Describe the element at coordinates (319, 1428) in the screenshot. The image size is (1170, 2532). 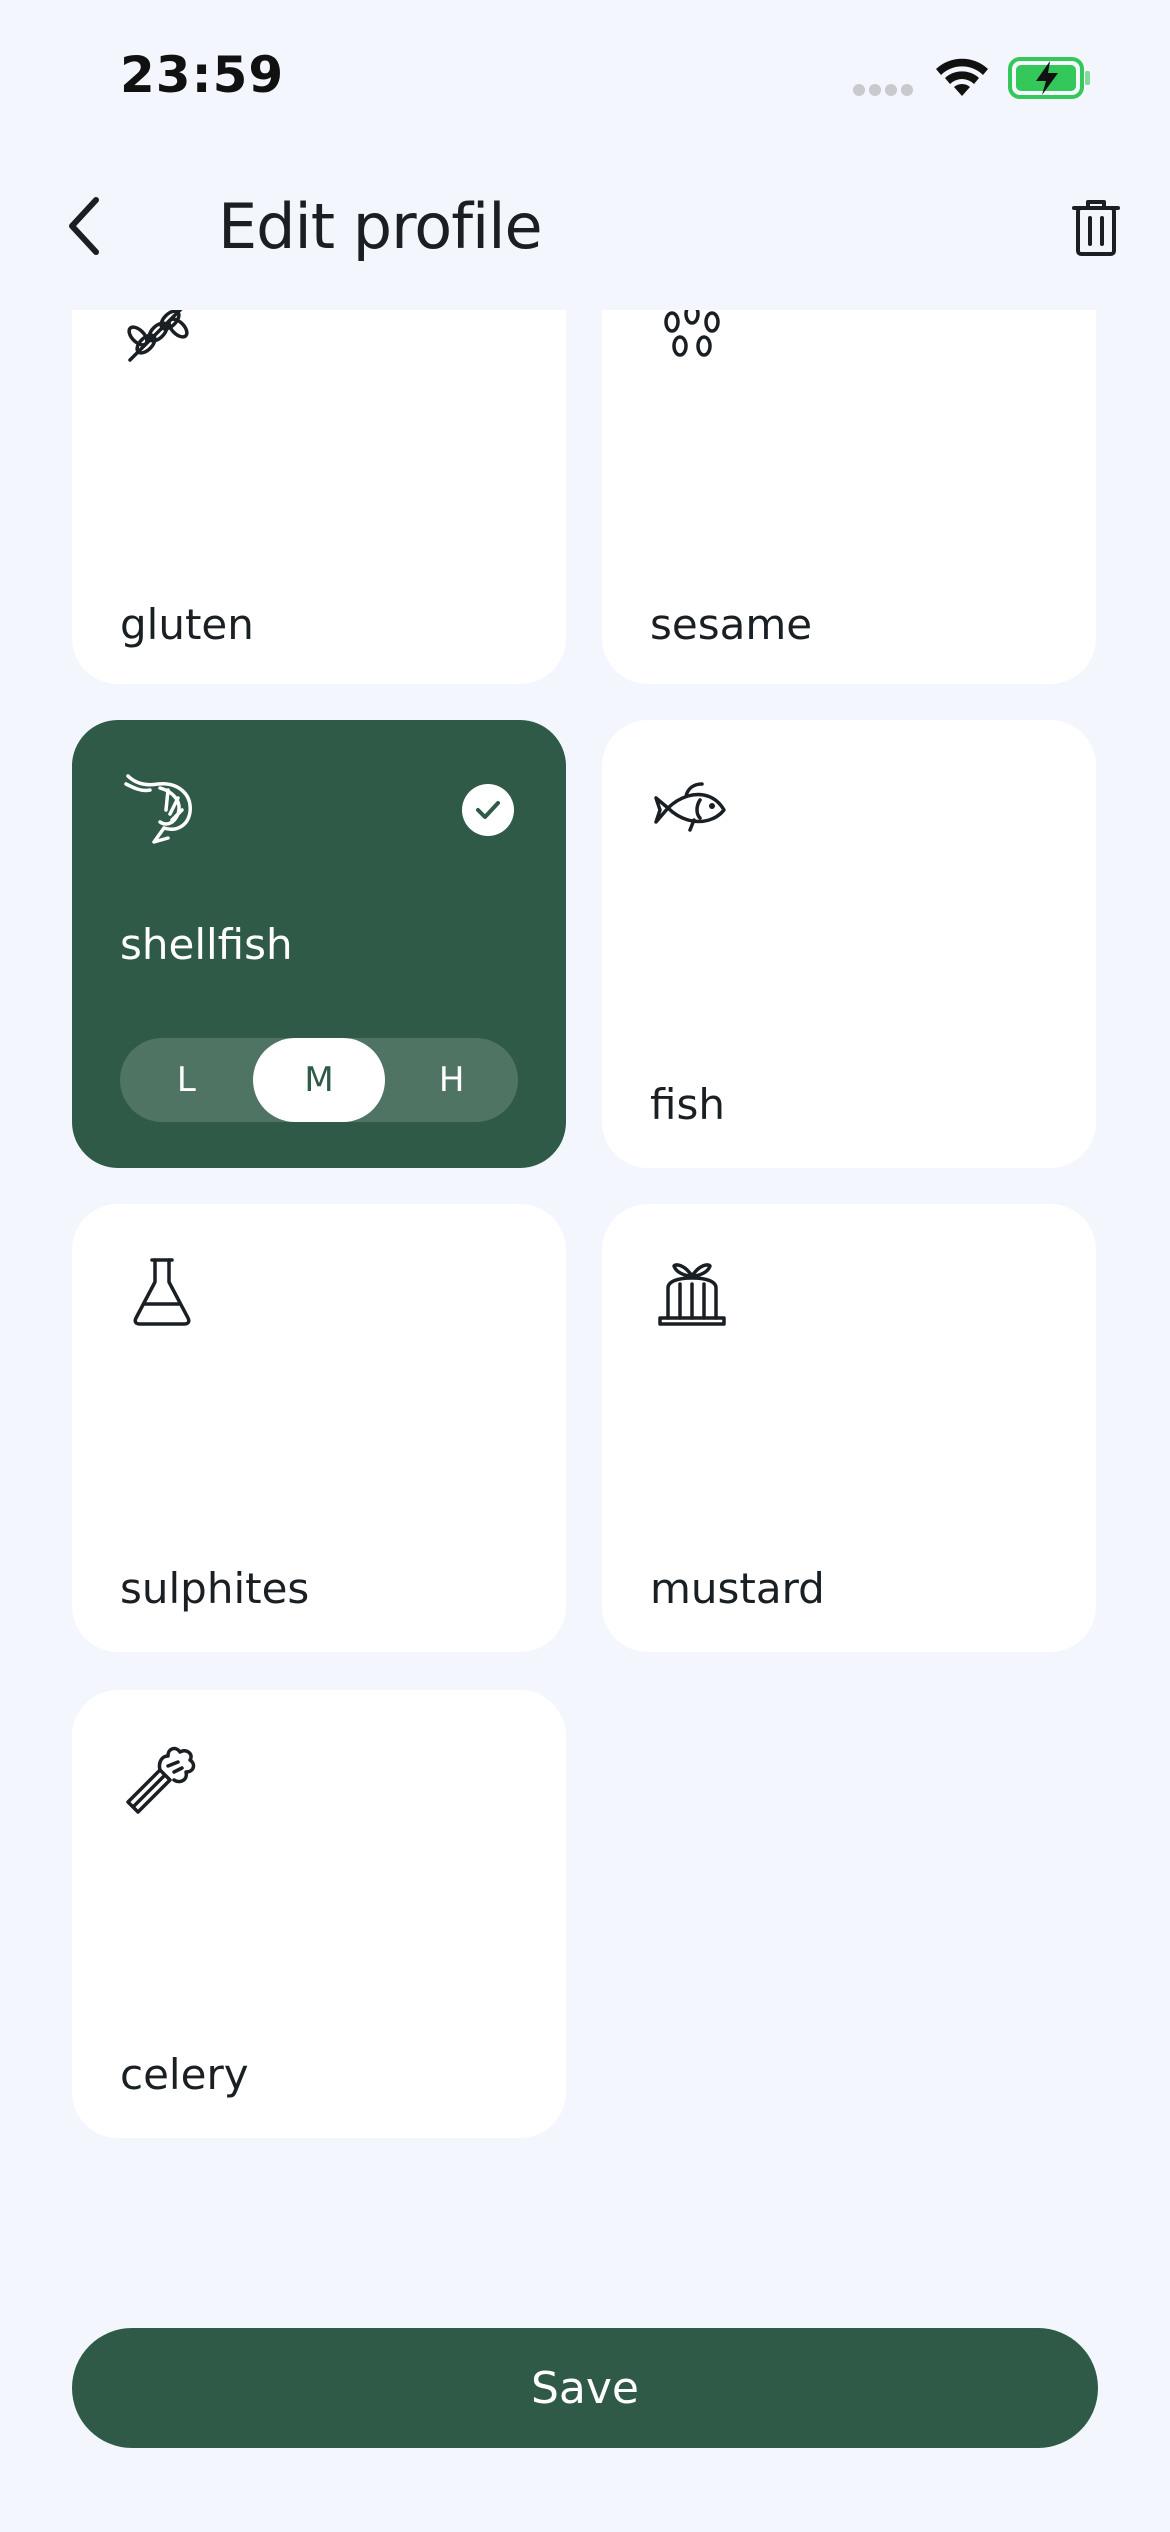
I see `allergen-card-sulphites: sulphites` at that location.